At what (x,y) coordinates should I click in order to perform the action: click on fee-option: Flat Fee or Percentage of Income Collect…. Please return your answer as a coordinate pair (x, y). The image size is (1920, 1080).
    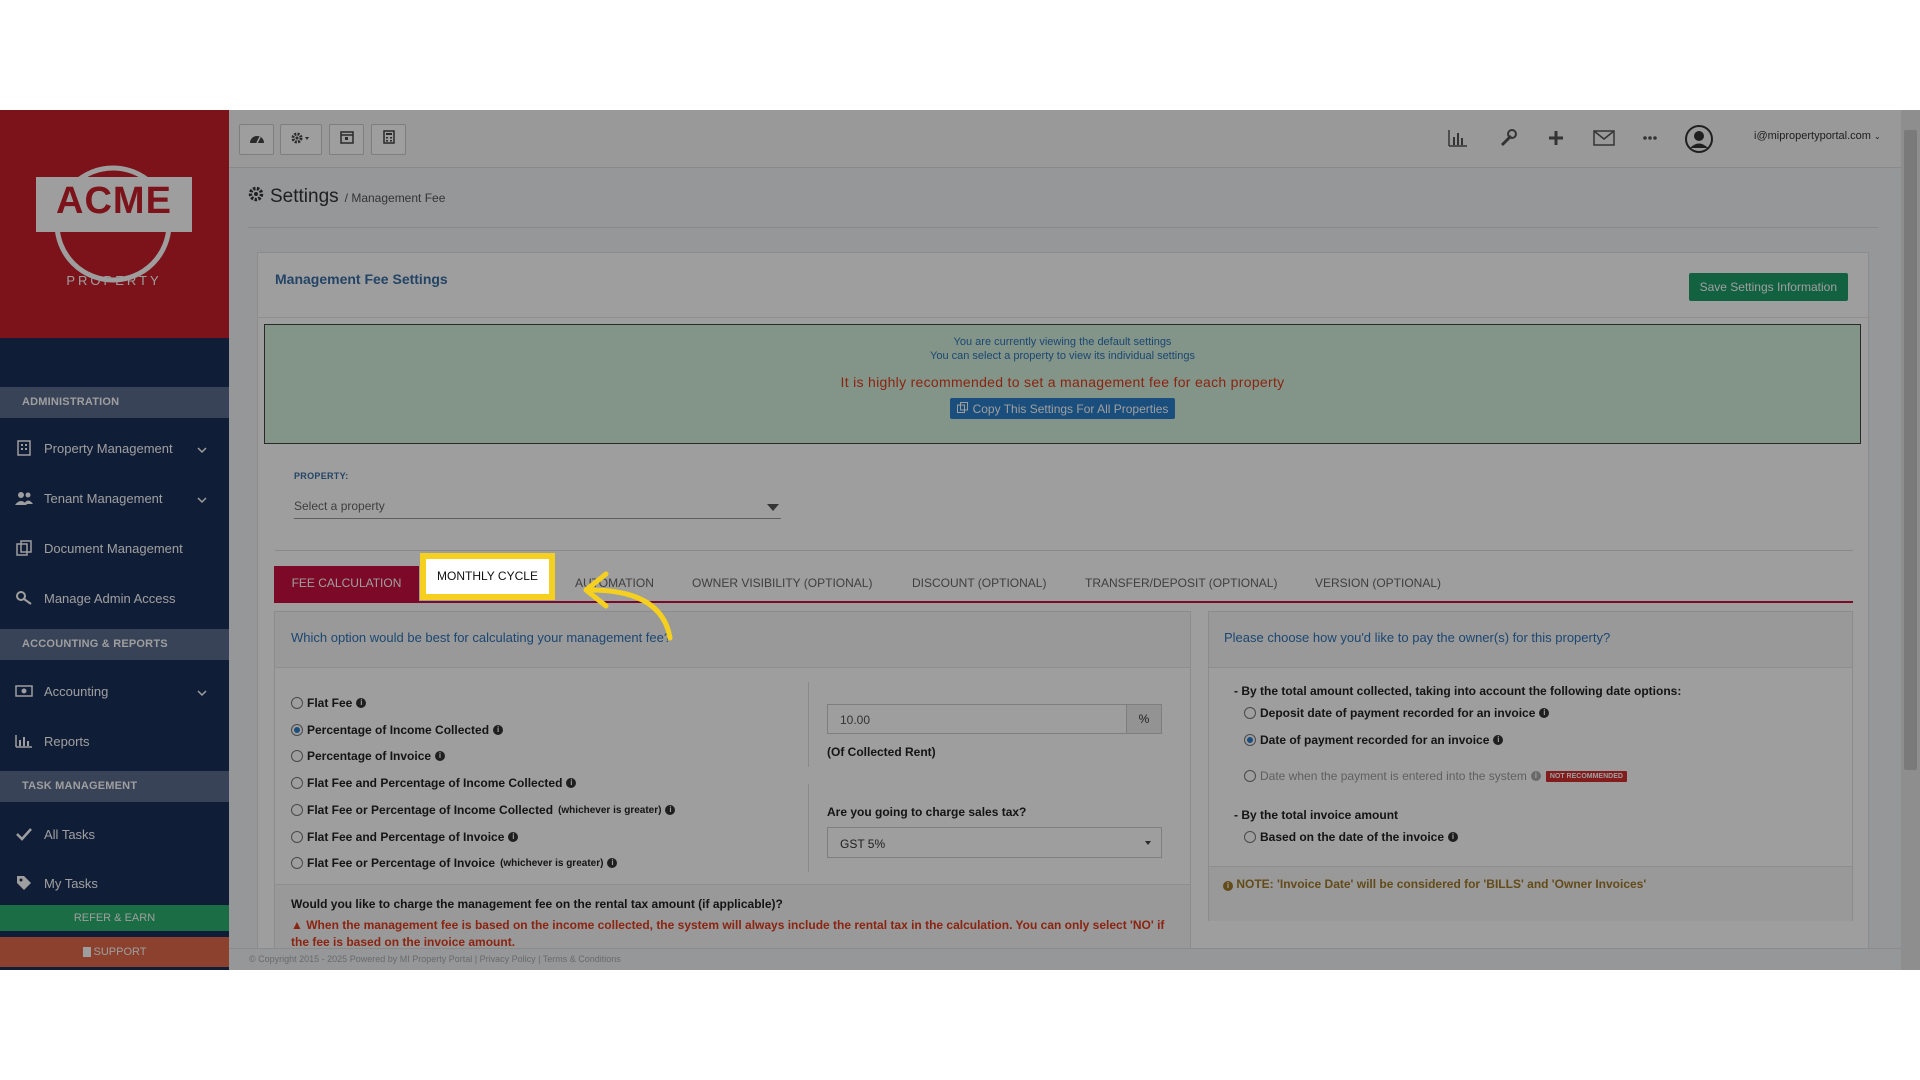
    Looking at the image, I should click on (483, 810).